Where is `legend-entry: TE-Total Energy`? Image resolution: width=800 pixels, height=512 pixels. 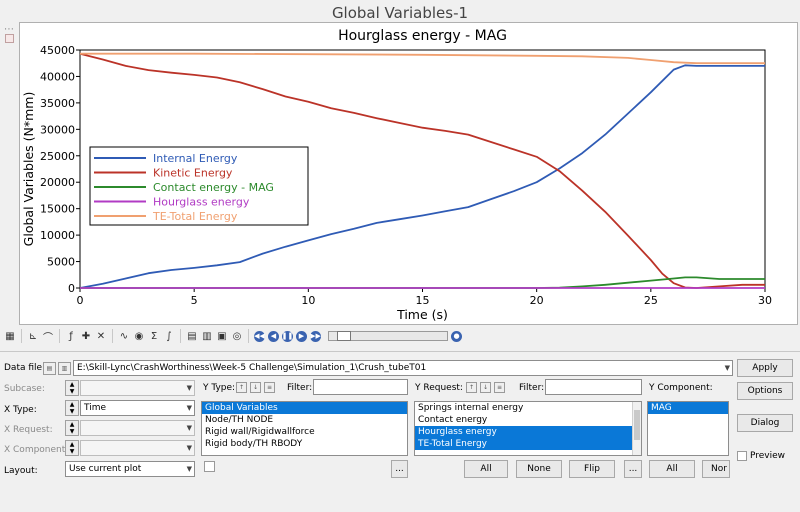 legend-entry: TE-Total Energy is located at coordinates (195, 216).